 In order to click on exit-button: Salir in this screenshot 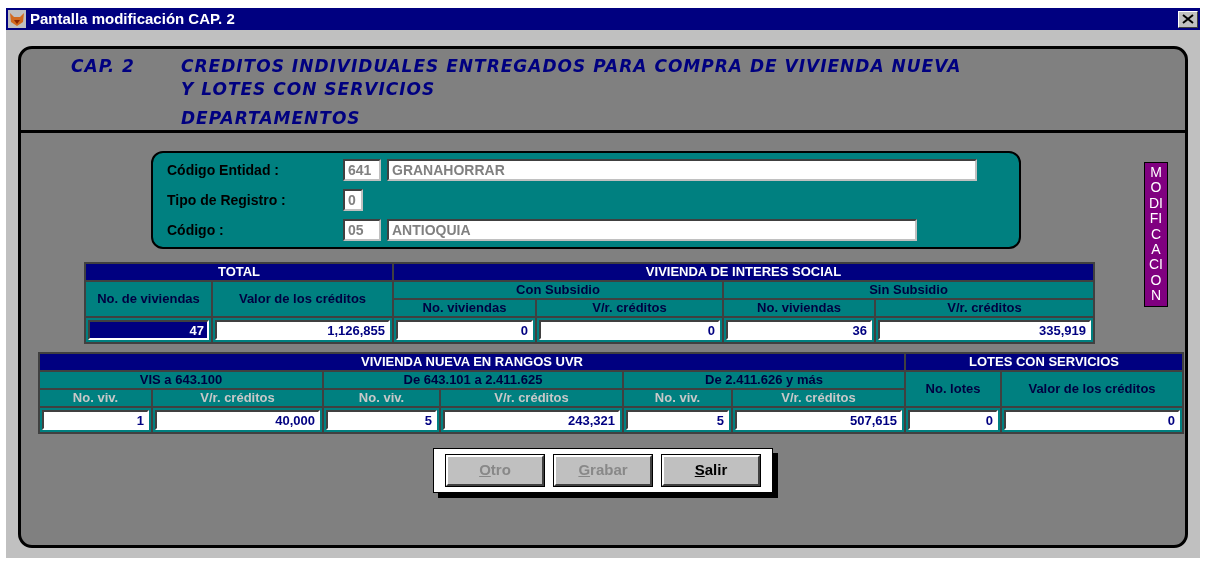, I will do `click(711, 470)`.